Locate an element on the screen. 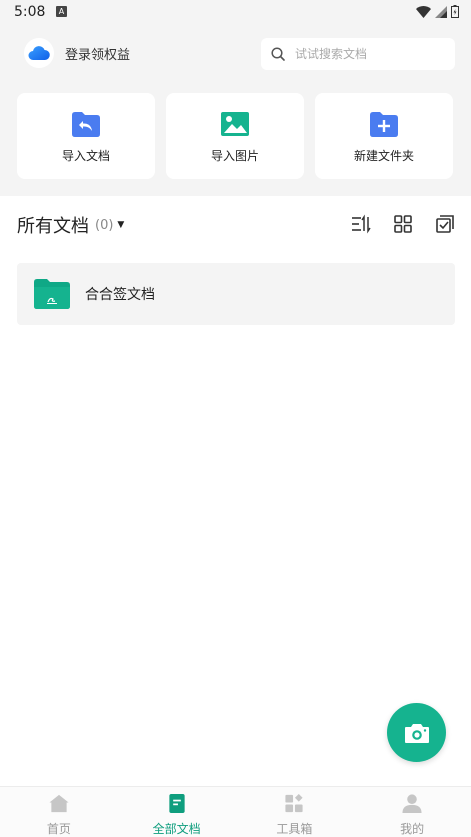 The height and width of the screenshot is (837, 471). status-icons is located at coordinates (437, 11).